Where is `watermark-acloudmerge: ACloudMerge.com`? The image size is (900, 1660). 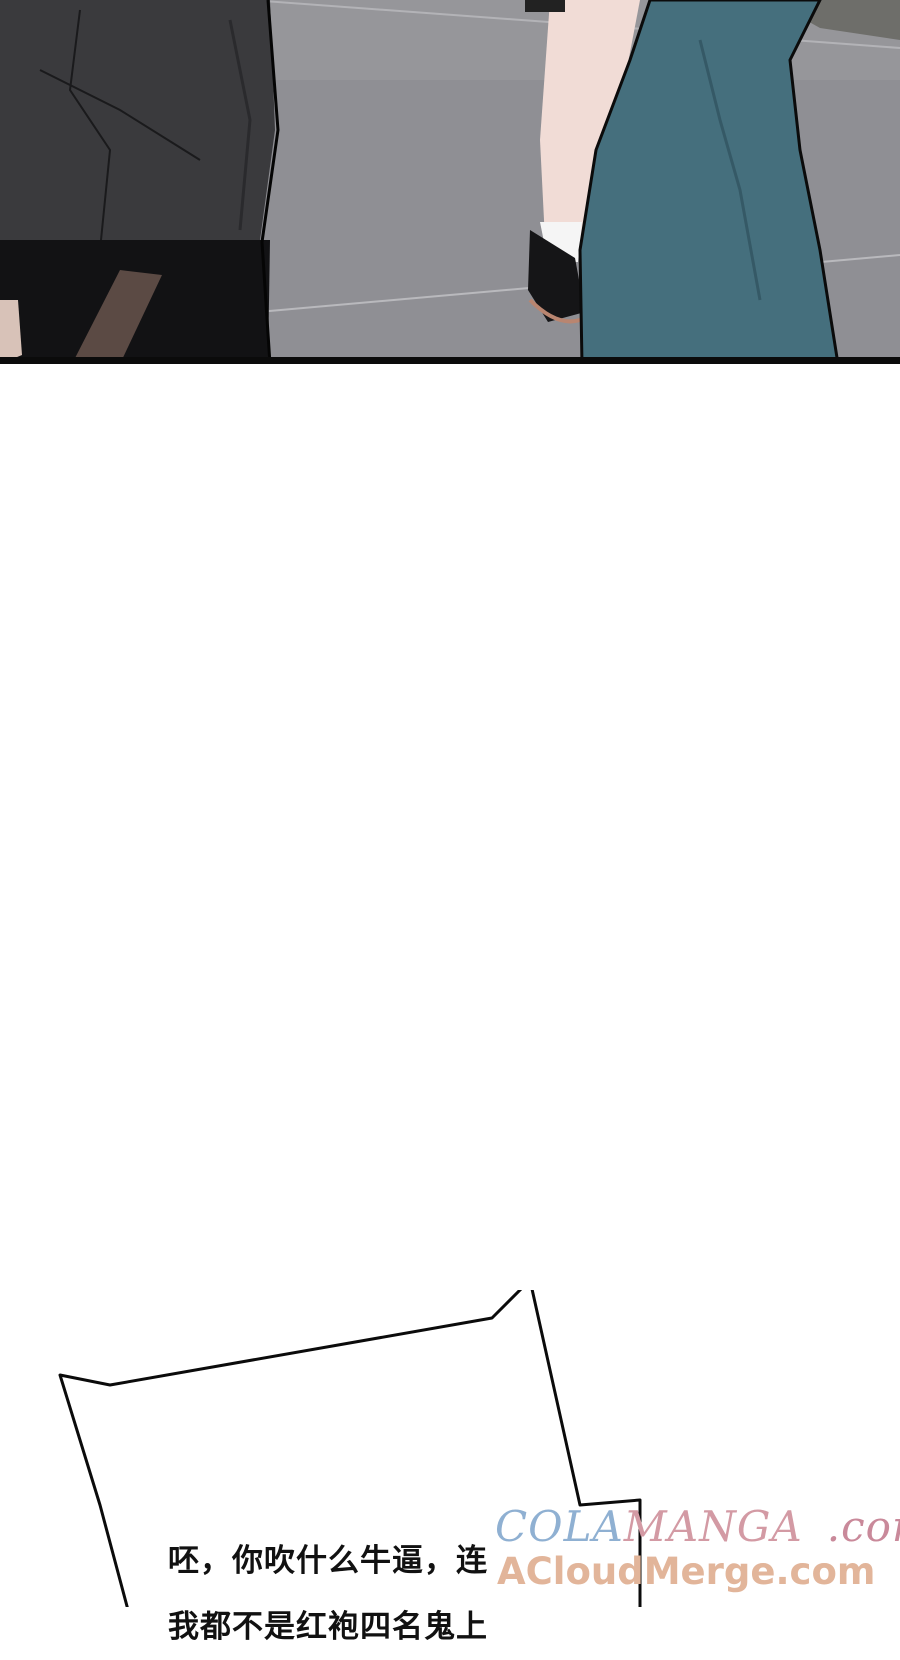 watermark-acloudmerge: ACloudMerge.com is located at coordinates (686, 1571).